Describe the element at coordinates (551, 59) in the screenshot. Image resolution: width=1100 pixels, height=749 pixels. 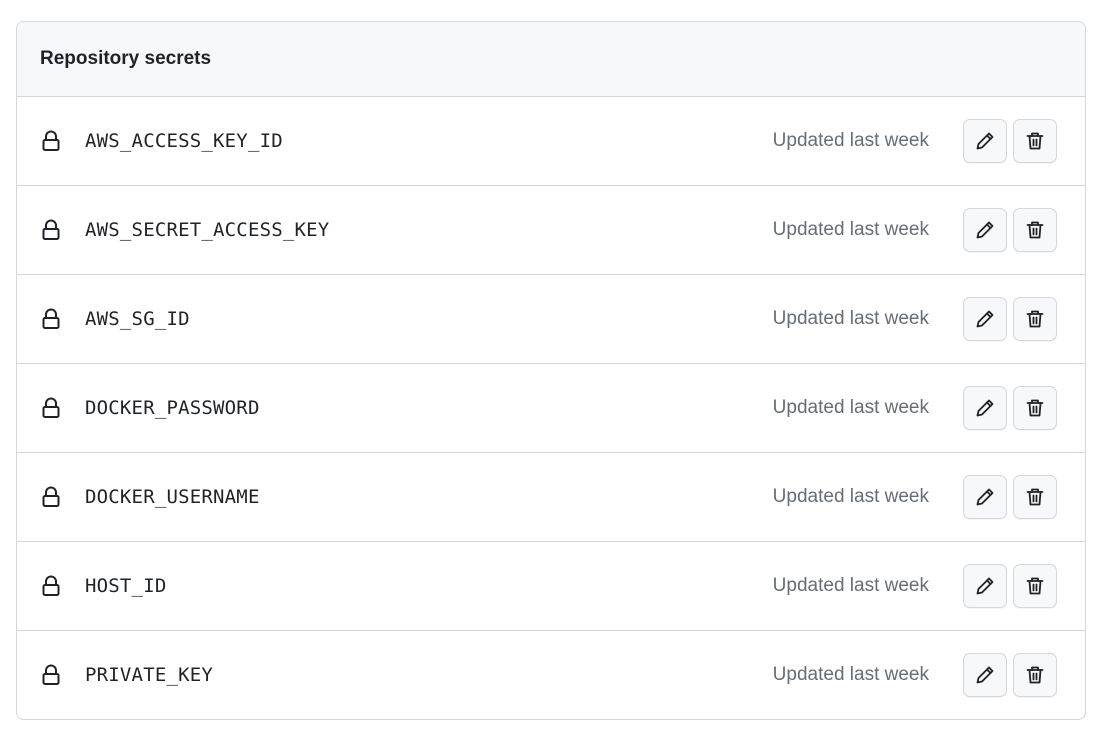
I see `panel-header: Repository secrets` at that location.